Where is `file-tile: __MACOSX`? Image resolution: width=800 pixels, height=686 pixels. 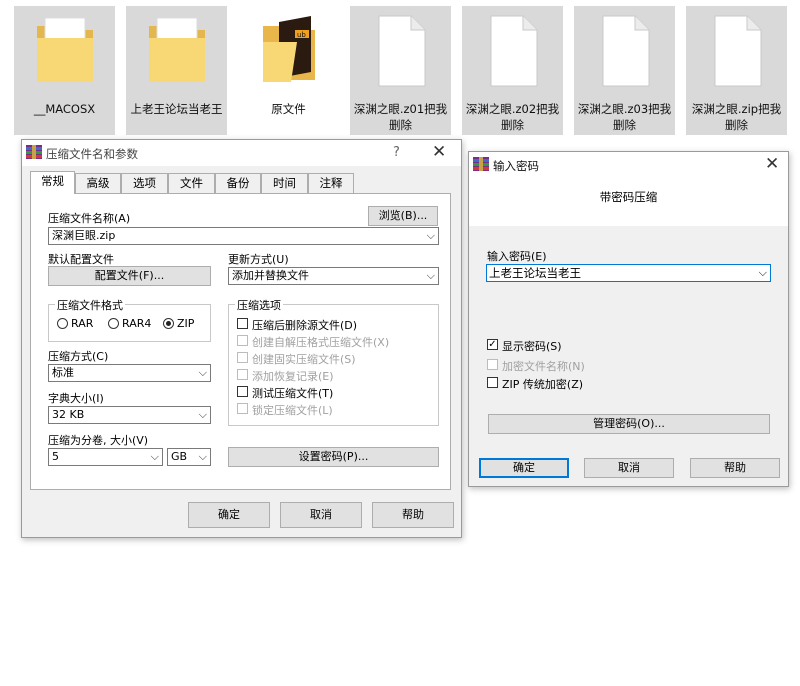 file-tile: __MACOSX is located at coordinates (64, 70).